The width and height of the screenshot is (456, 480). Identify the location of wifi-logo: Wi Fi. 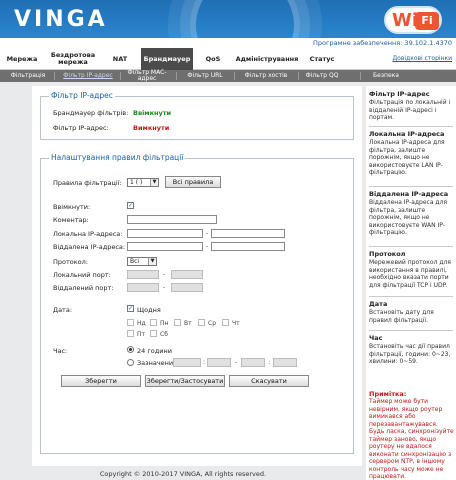
(413, 20).